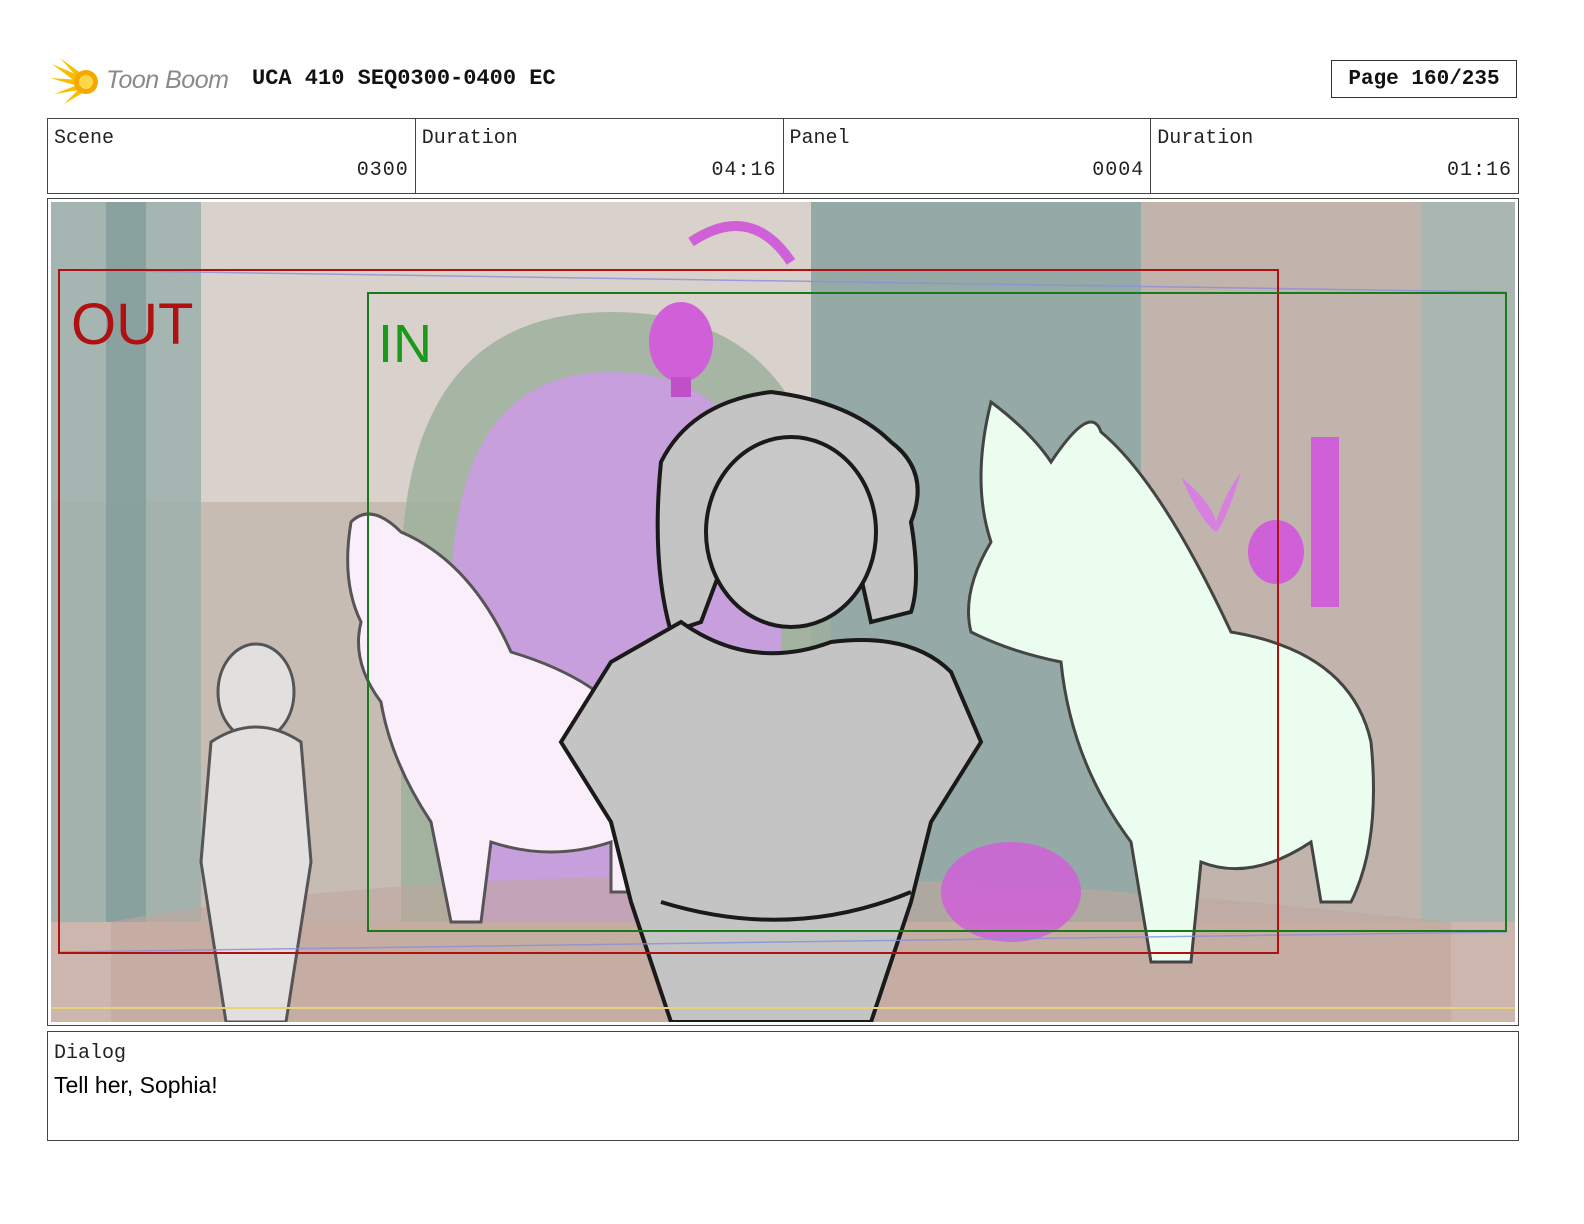 This screenshot has height=1224, width=1584. Describe the element at coordinates (382, 170) in the screenshot. I see `scene-value: 0300` at that location.